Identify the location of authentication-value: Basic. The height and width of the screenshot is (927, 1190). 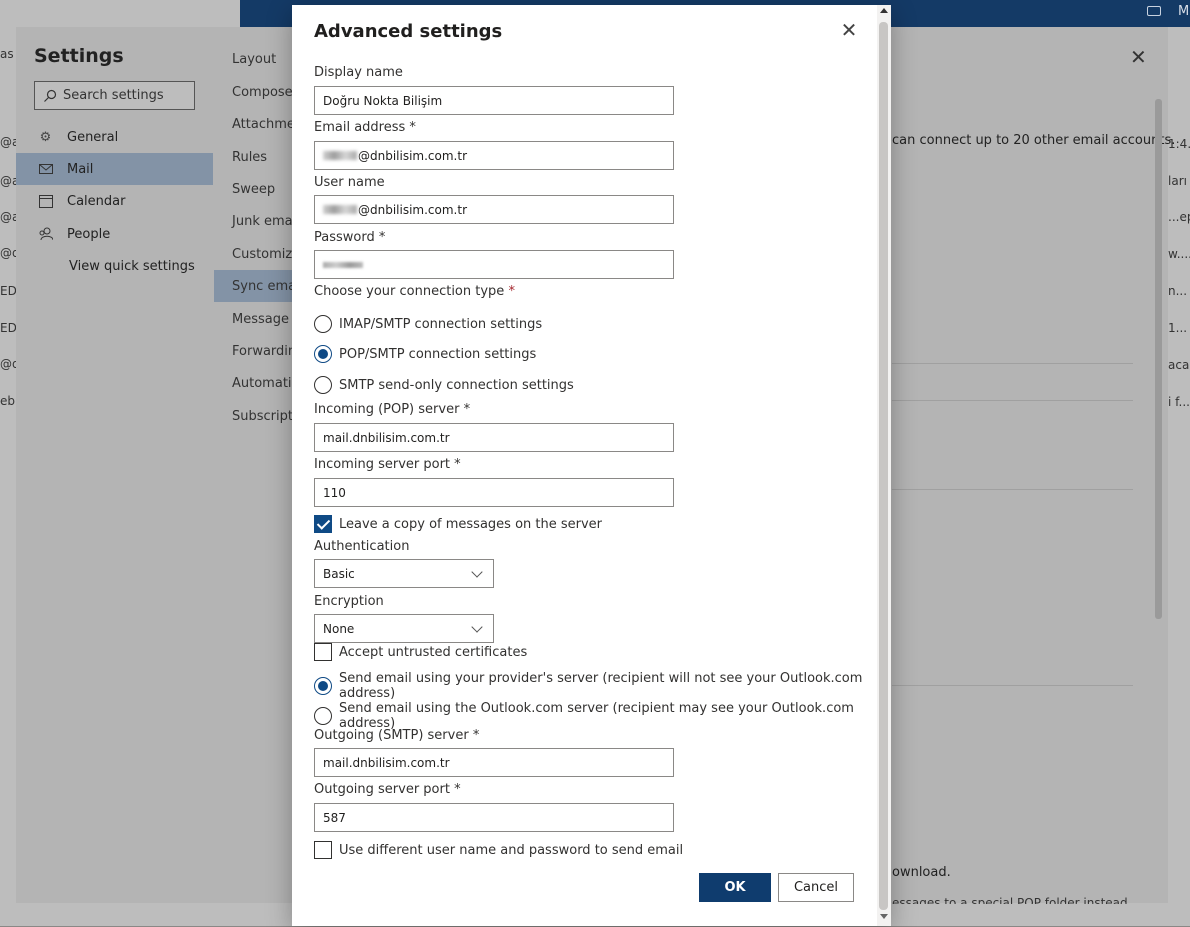
(339, 573).